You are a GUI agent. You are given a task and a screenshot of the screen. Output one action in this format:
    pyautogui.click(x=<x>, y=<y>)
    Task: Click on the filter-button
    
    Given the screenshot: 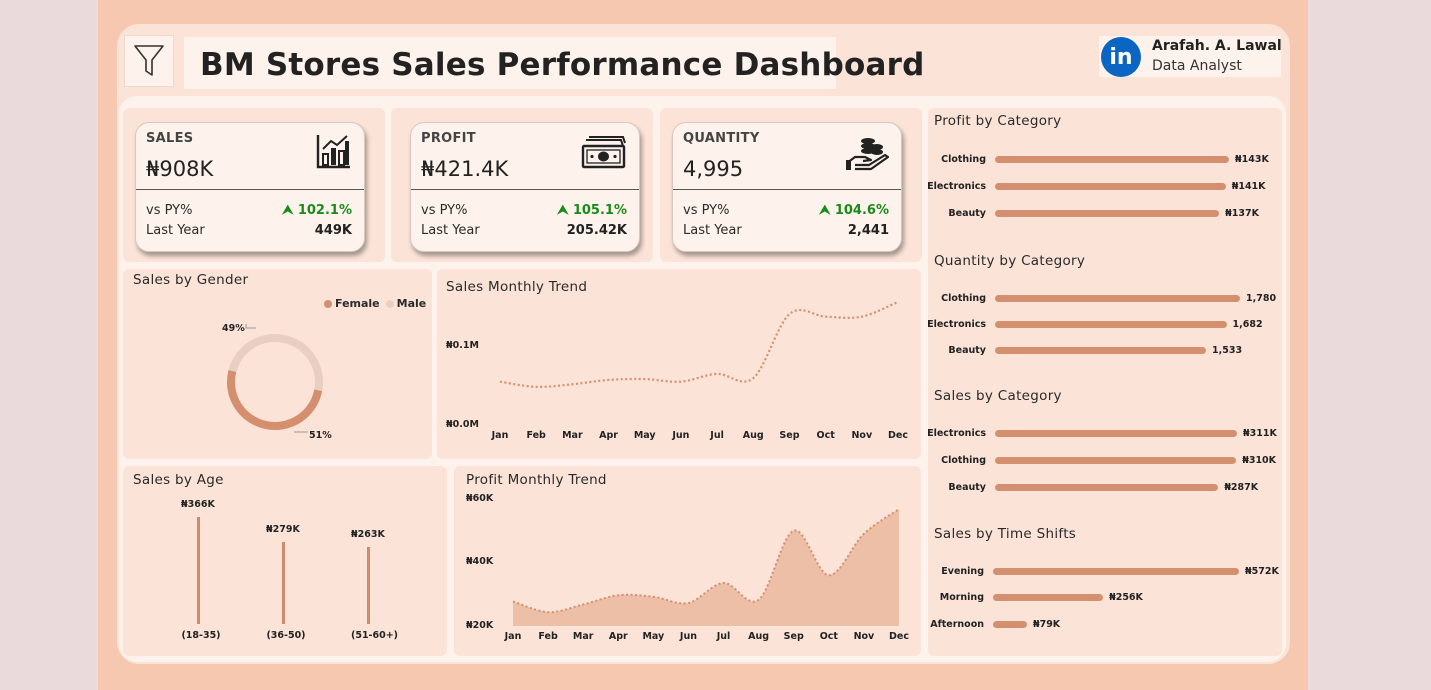 What is the action you would take?
    pyautogui.click(x=149, y=61)
    